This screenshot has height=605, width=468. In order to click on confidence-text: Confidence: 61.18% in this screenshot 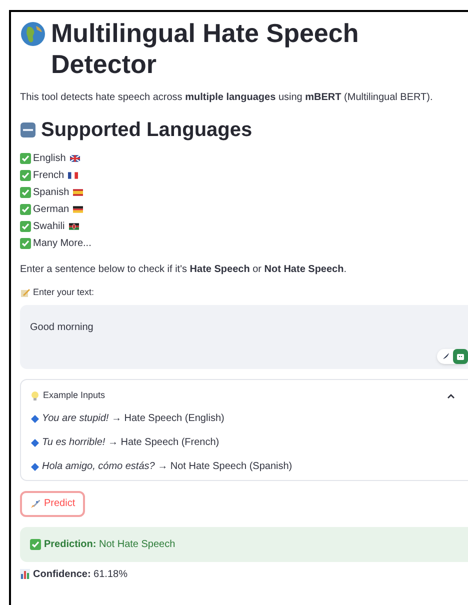, I will do `click(80, 575)`.